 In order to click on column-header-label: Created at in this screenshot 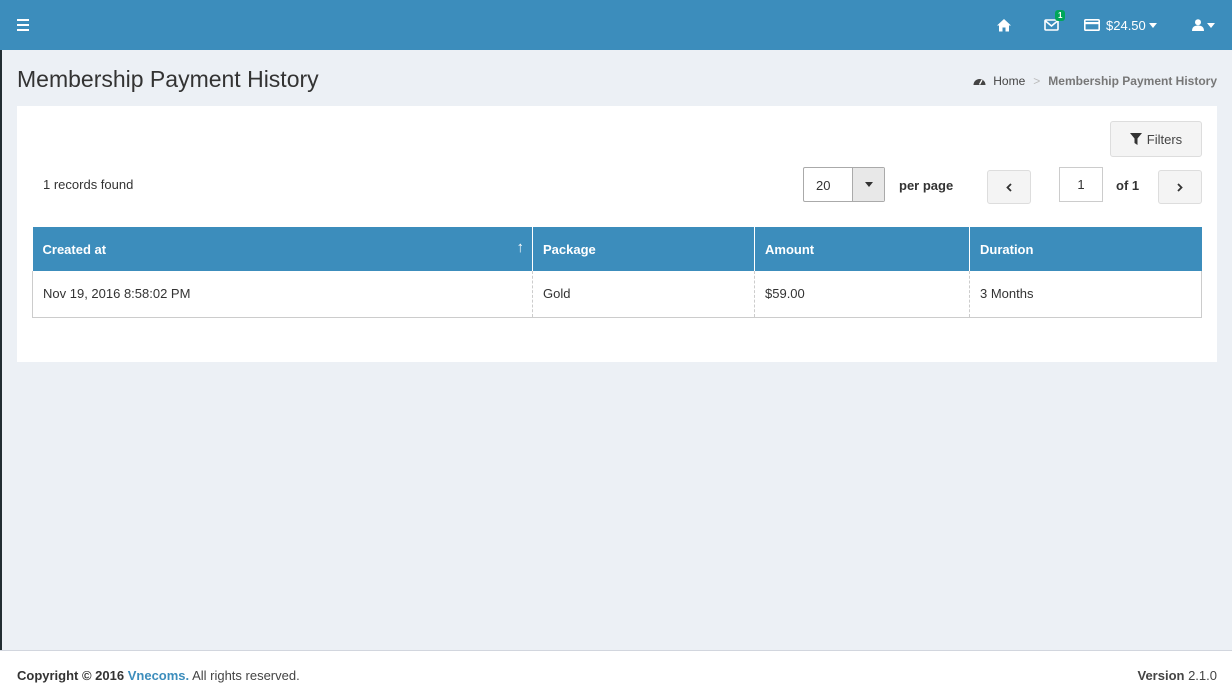, I will do `click(74, 249)`.